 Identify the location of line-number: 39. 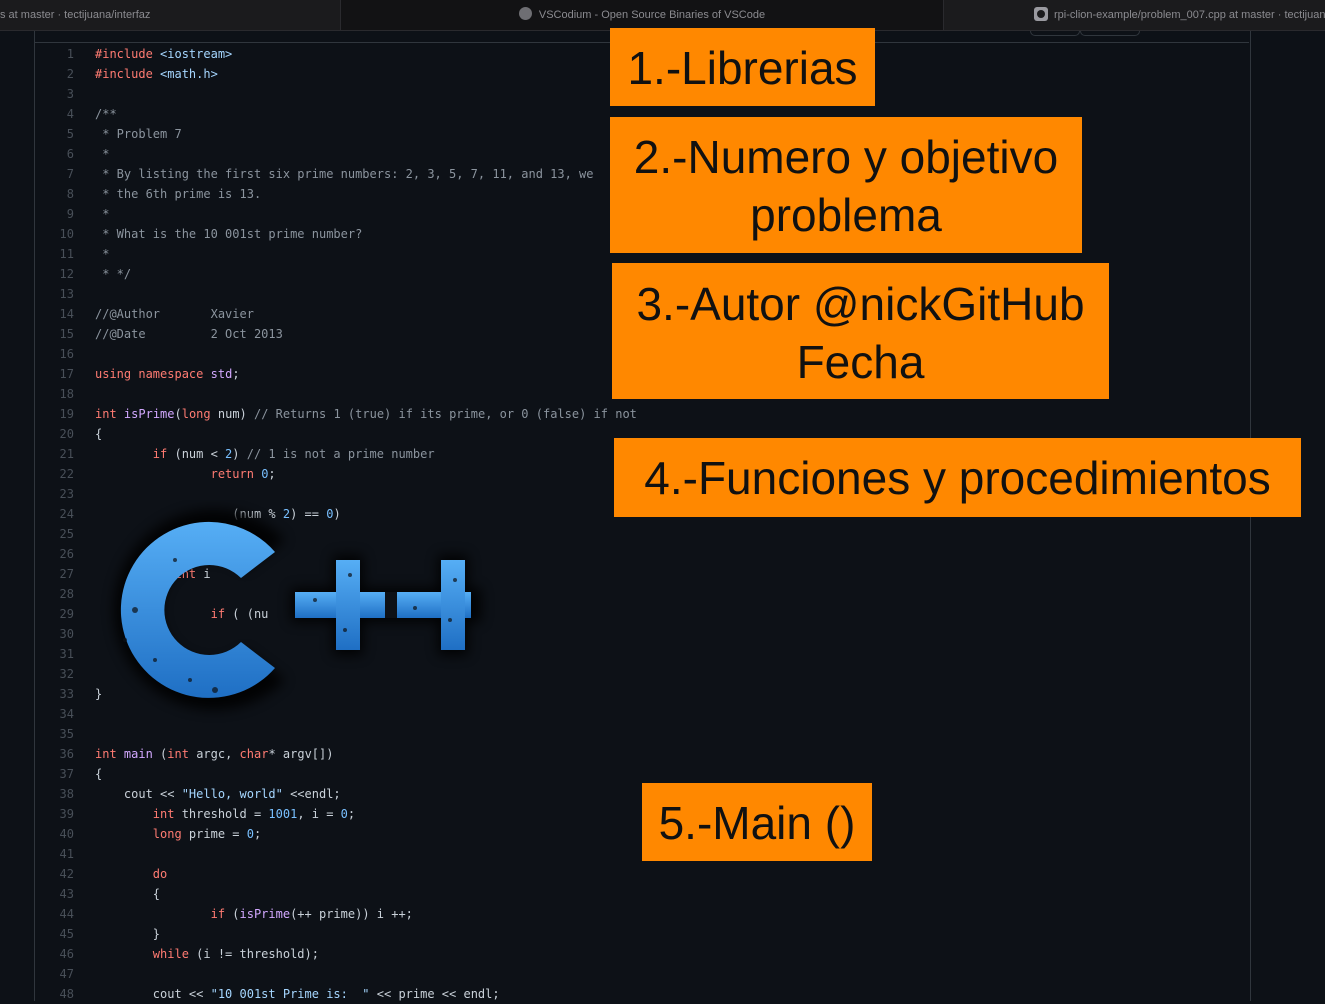
(54, 814).